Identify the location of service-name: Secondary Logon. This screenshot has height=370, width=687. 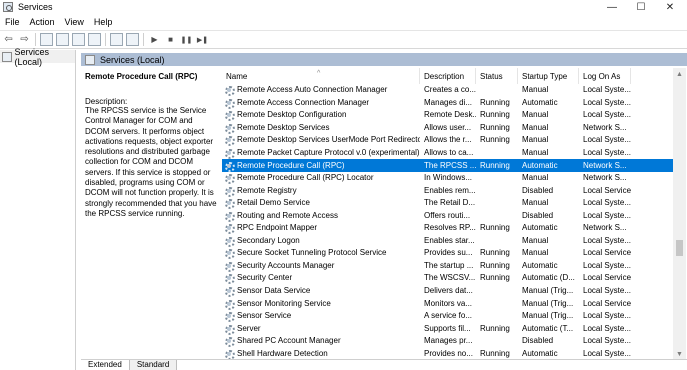
(268, 240).